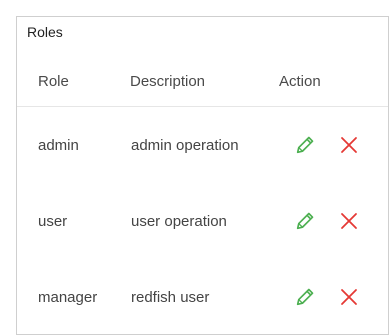  I want to click on header-description: Description, so click(168, 81).